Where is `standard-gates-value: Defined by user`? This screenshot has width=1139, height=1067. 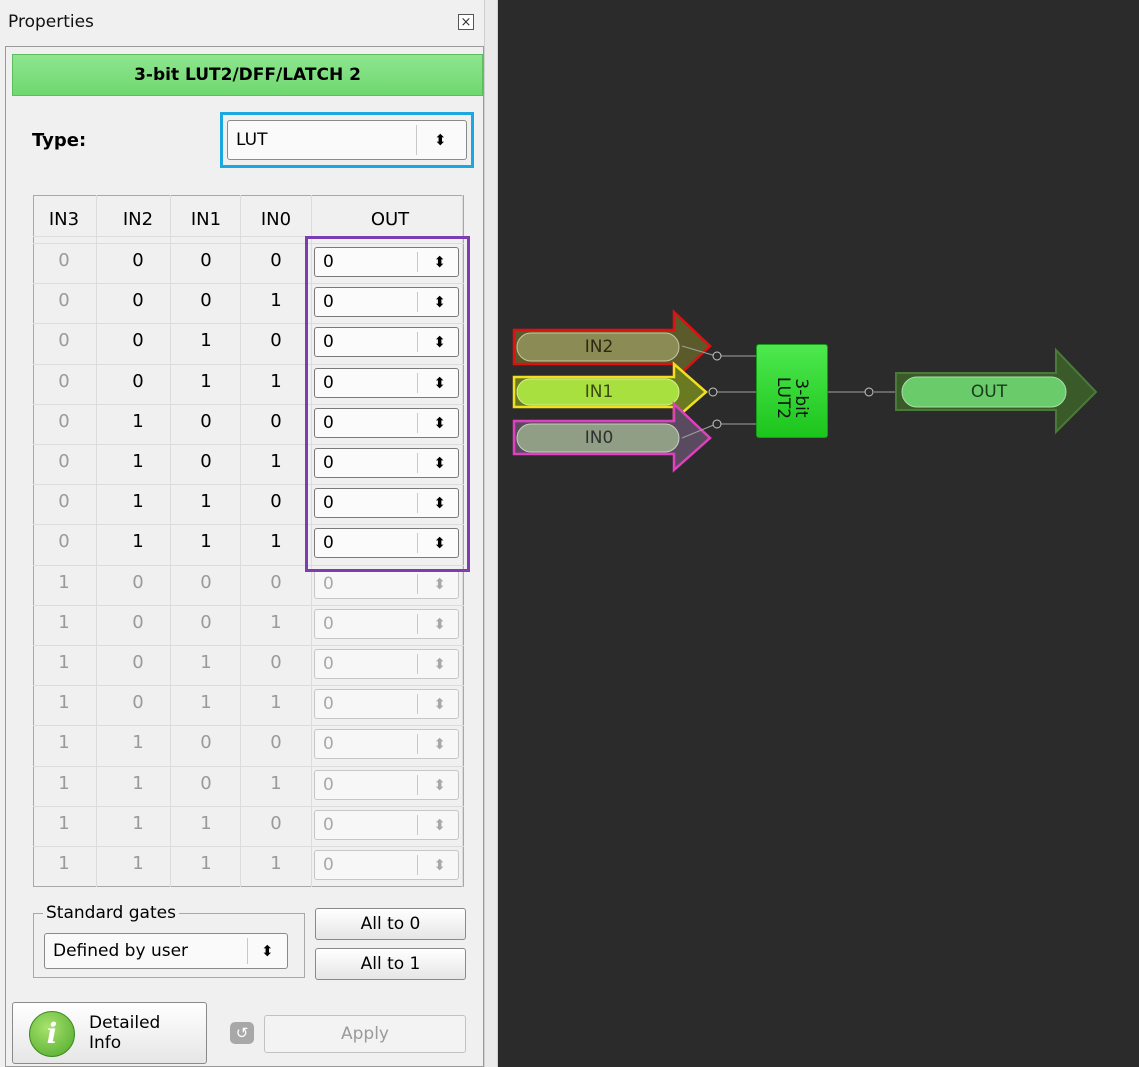 standard-gates-value: Defined by user is located at coordinates (121, 951).